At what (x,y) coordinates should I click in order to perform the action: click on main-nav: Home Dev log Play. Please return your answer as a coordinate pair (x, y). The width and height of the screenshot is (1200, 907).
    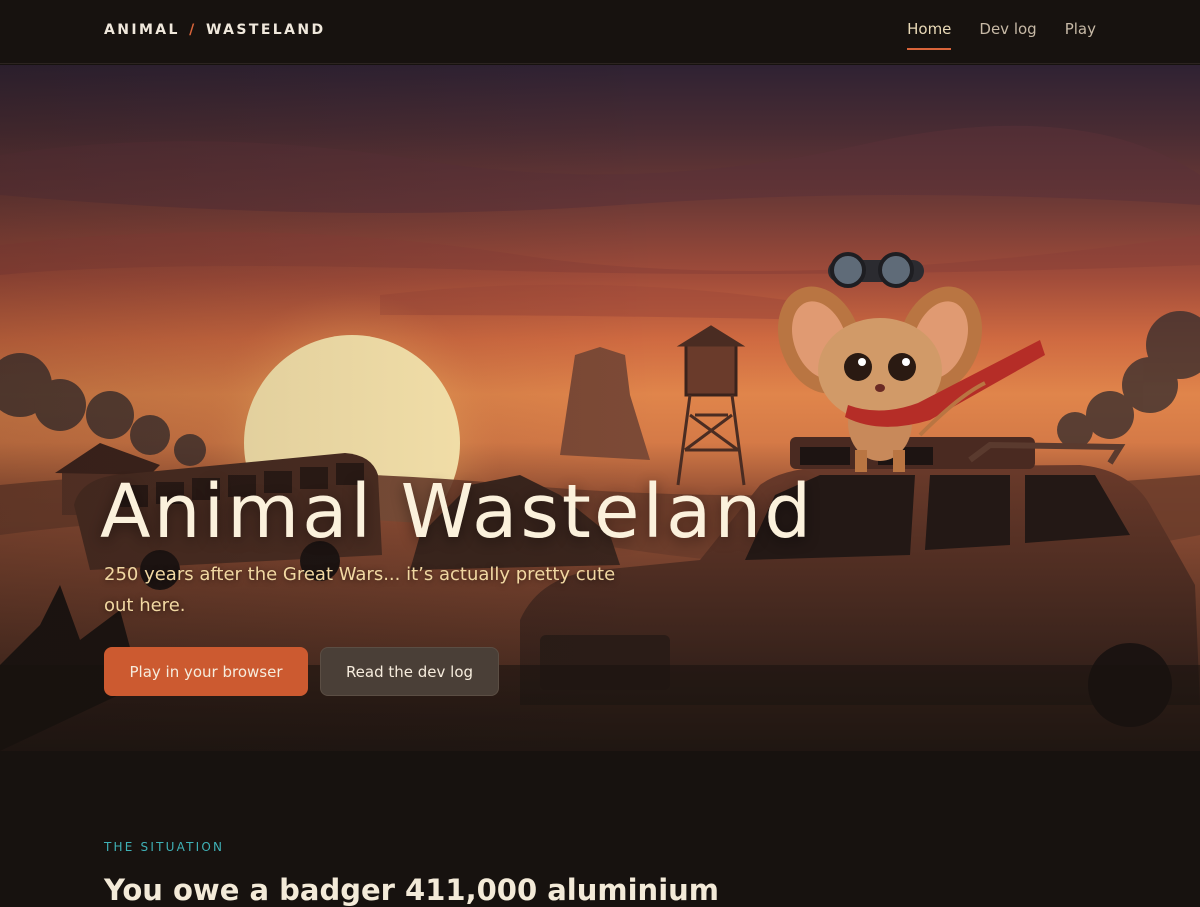
    Looking at the image, I should click on (1001, 35).